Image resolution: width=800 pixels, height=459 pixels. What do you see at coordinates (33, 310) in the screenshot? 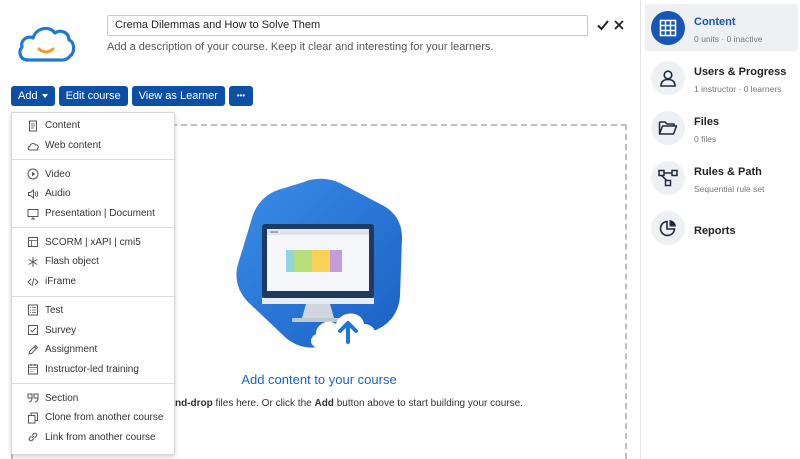
I see `test-icon` at bounding box center [33, 310].